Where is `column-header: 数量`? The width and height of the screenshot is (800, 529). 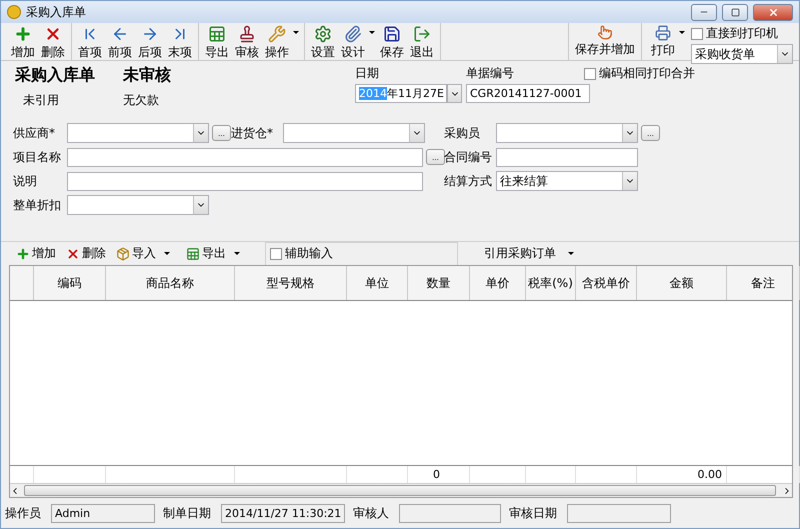
column-header: 数量 is located at coordinates (439, 283).